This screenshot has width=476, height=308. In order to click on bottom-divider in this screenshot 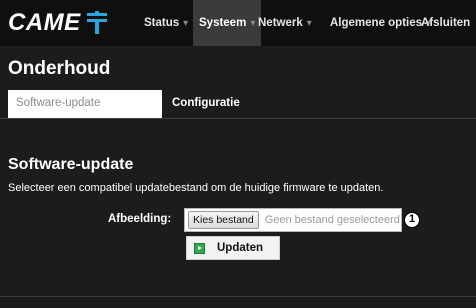, I will do `click(238, 296)`.